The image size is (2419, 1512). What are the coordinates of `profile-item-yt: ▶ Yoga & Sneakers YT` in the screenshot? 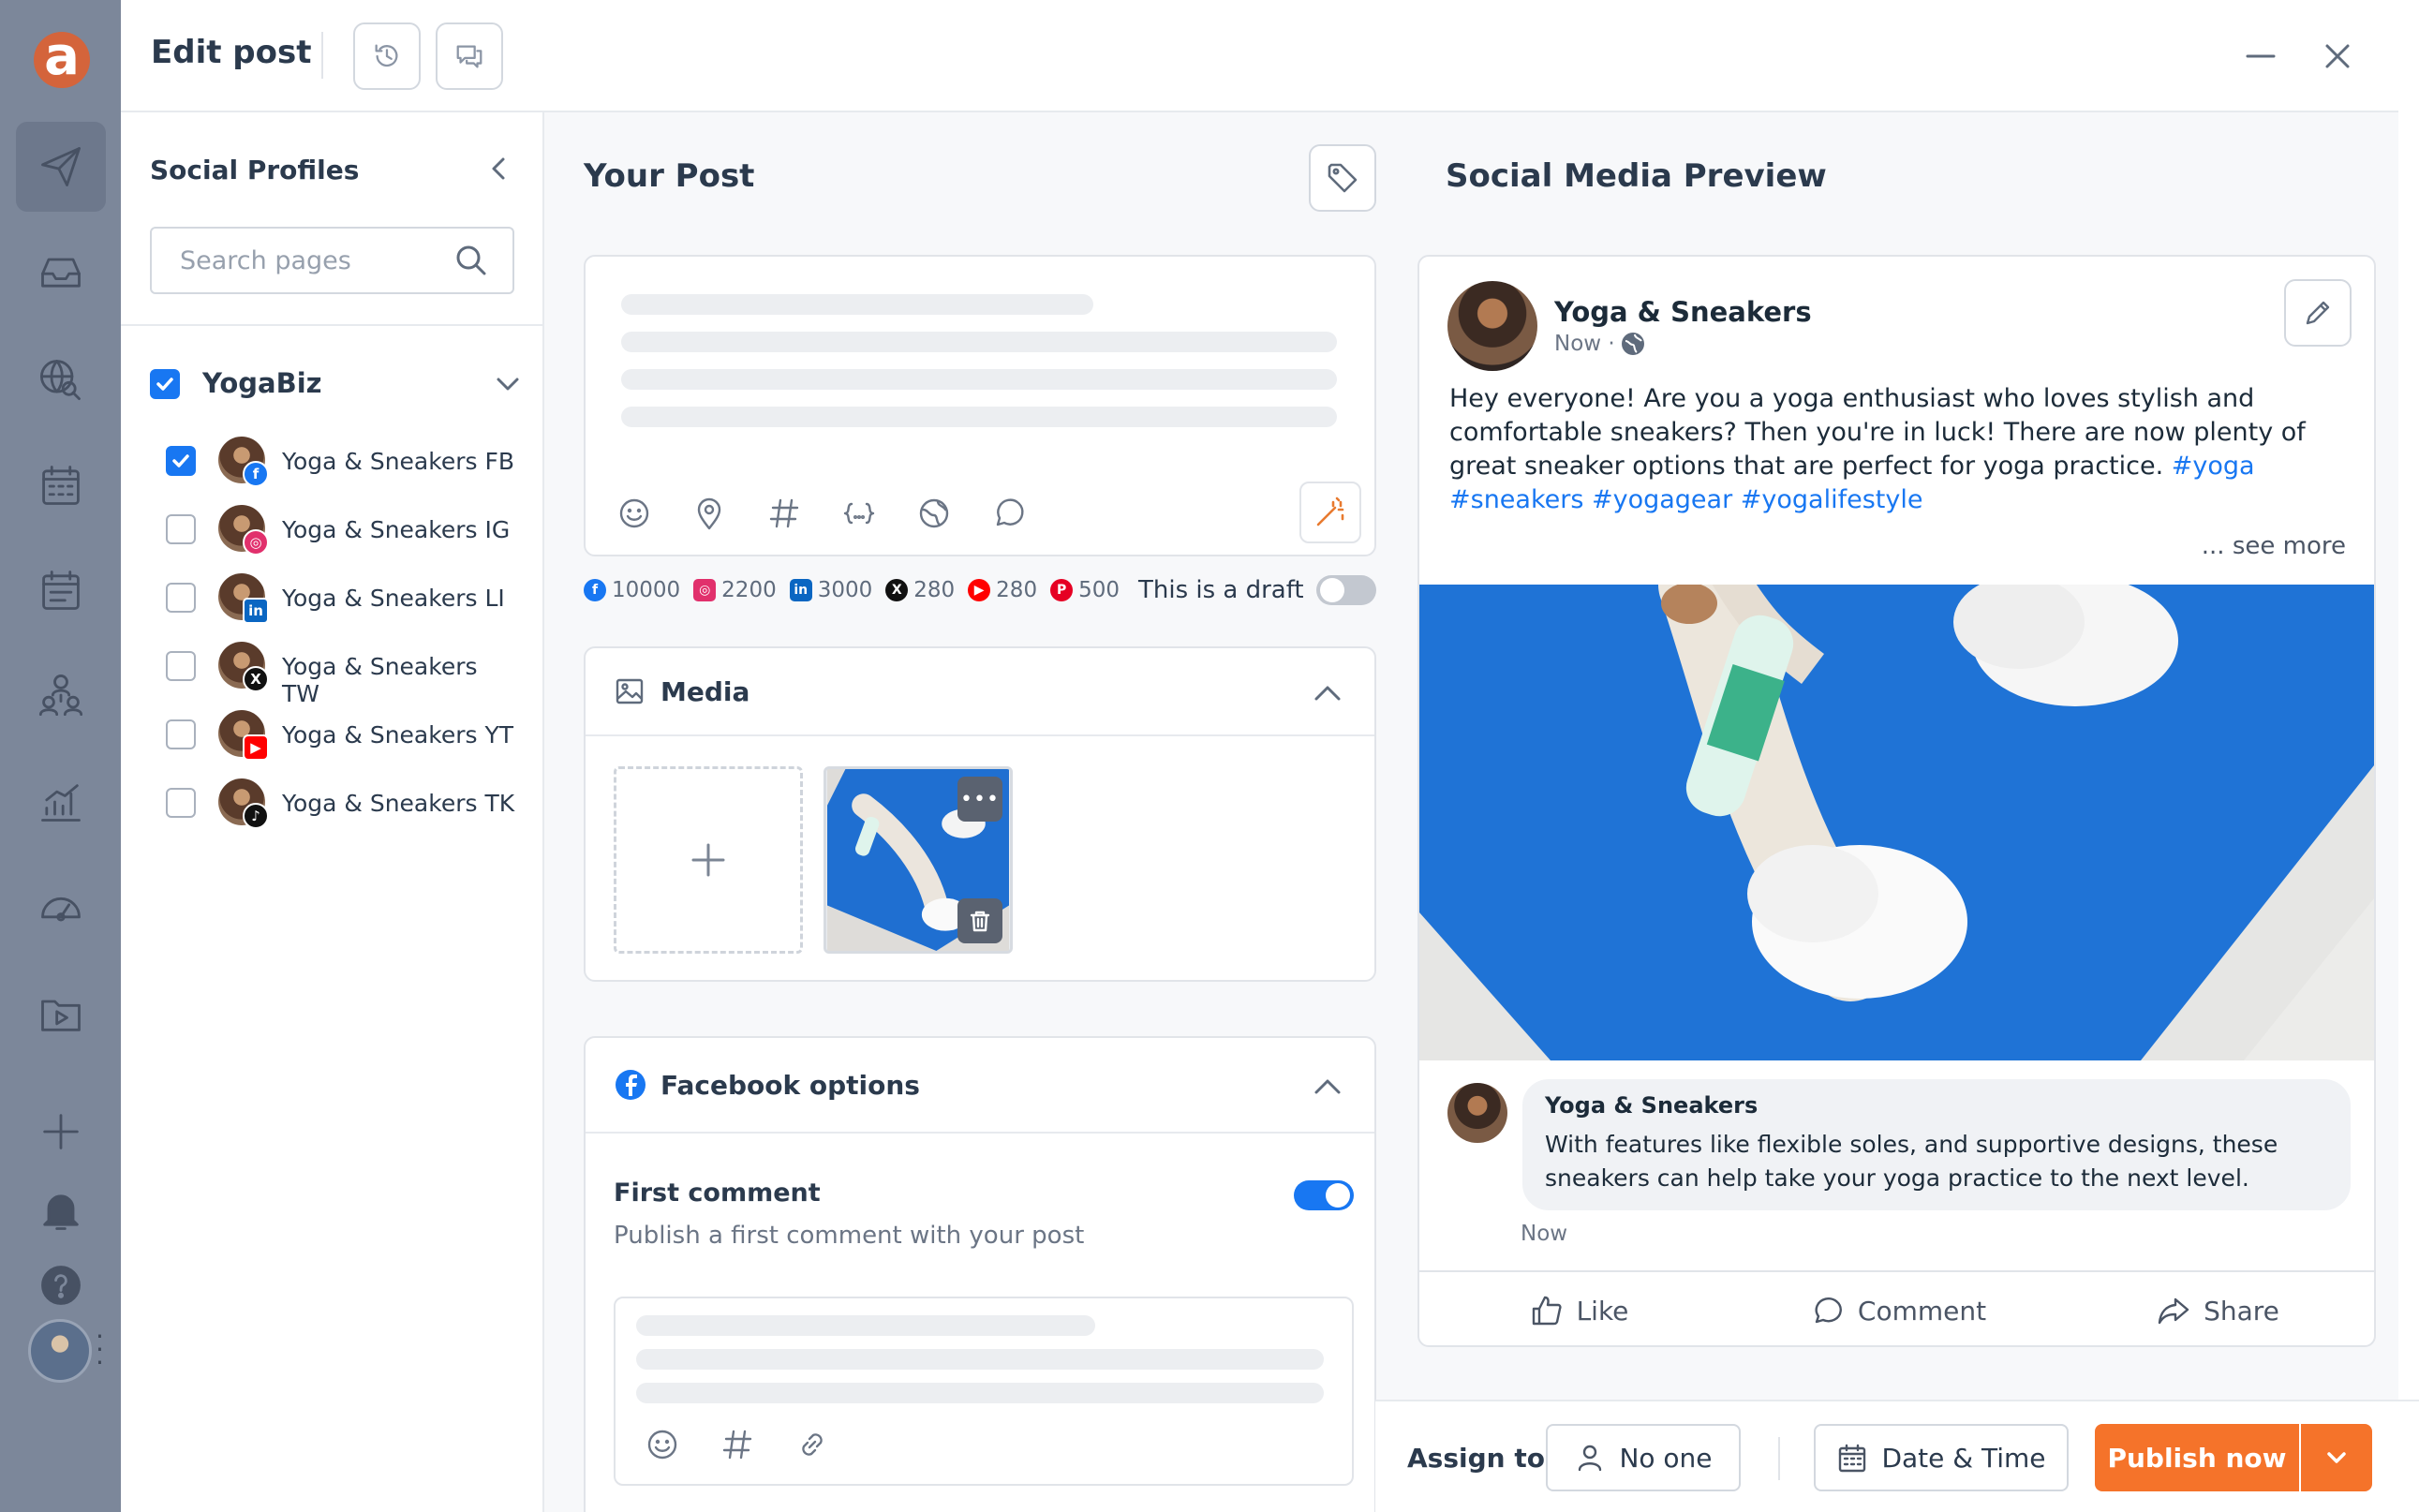 It's located at (344, 734).